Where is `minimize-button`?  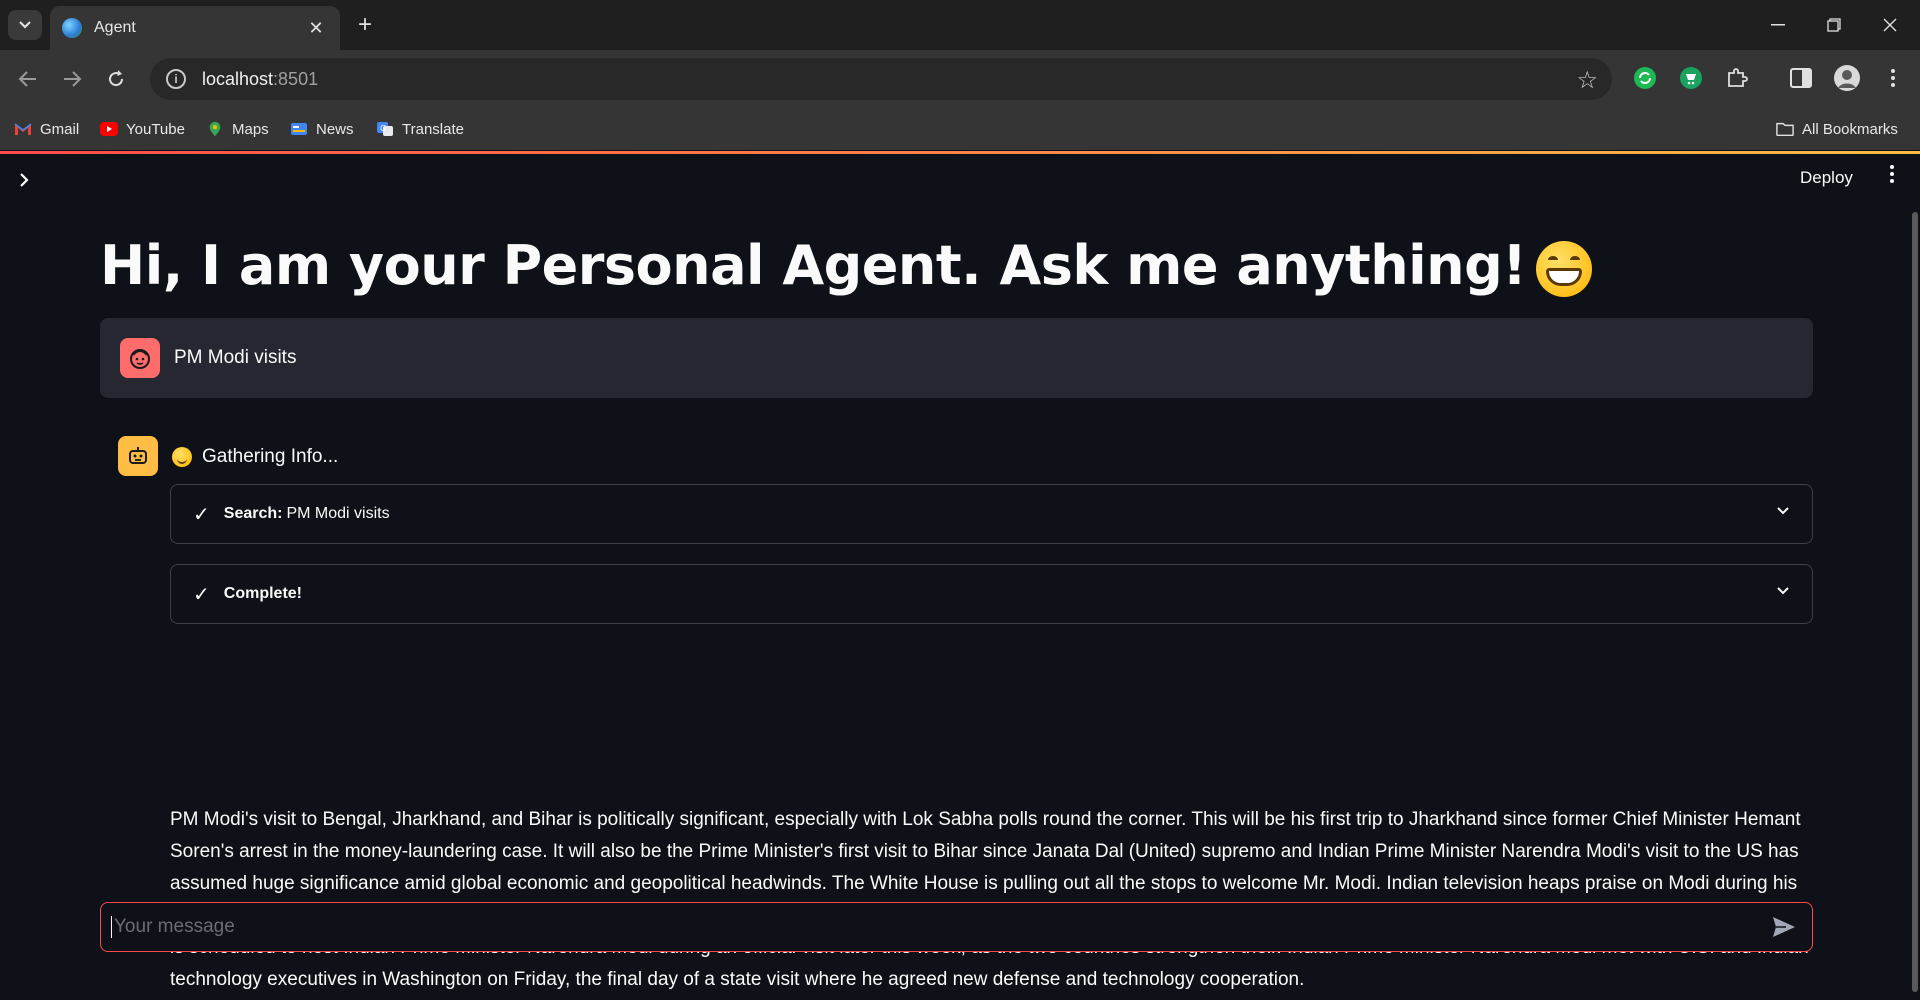 minimize-button is located at coordinates (1778, 25).